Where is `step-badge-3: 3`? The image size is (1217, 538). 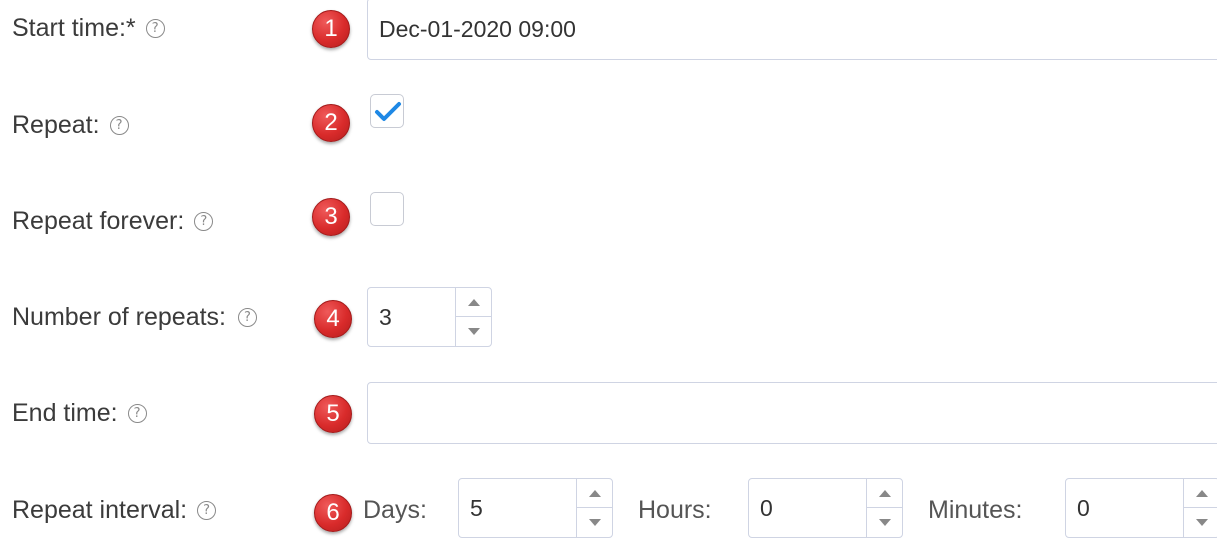
step-badge-3: 3 is located at coordinates (331, 217).